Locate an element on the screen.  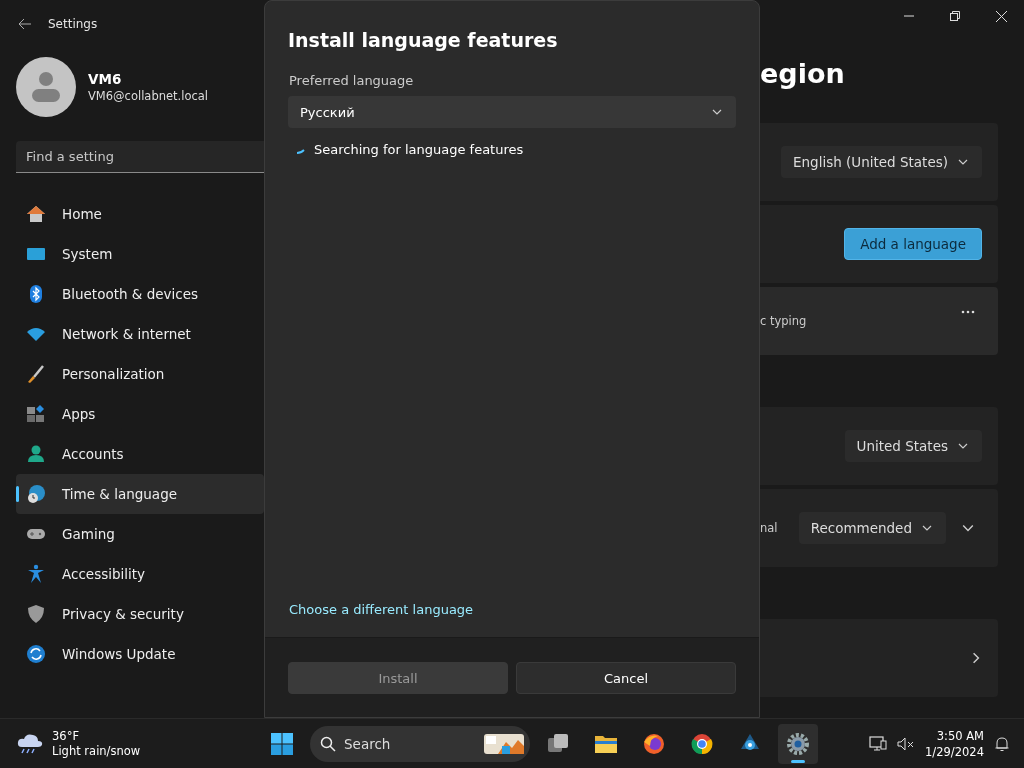
dropdown: United States is located at coordinates (913, 446).